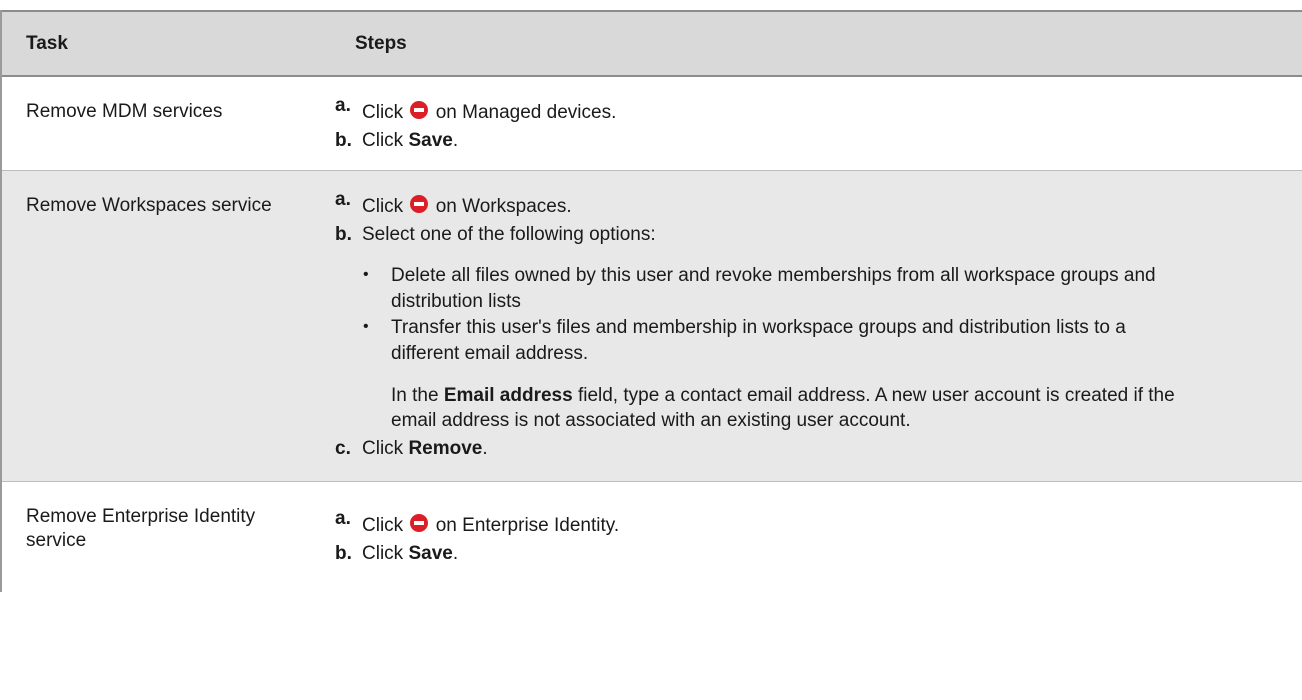 The image size is (1302, 700). I want to click on header-steps: Steps, so click(381, 43).